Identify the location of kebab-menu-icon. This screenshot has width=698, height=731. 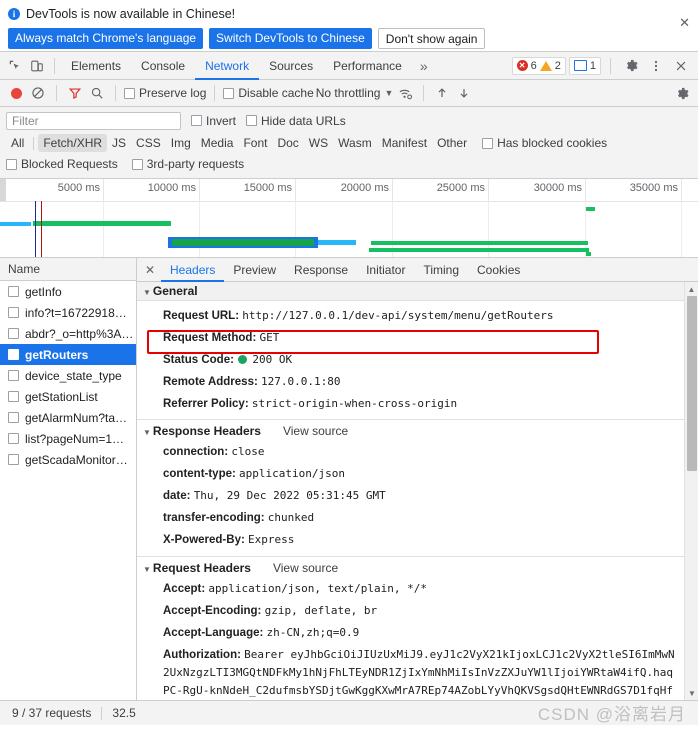
(656, 66).